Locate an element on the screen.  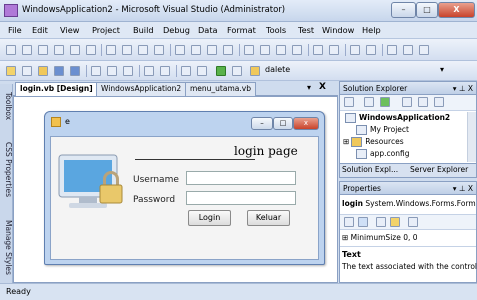
properties-icon is located at coordinates (349, 102).